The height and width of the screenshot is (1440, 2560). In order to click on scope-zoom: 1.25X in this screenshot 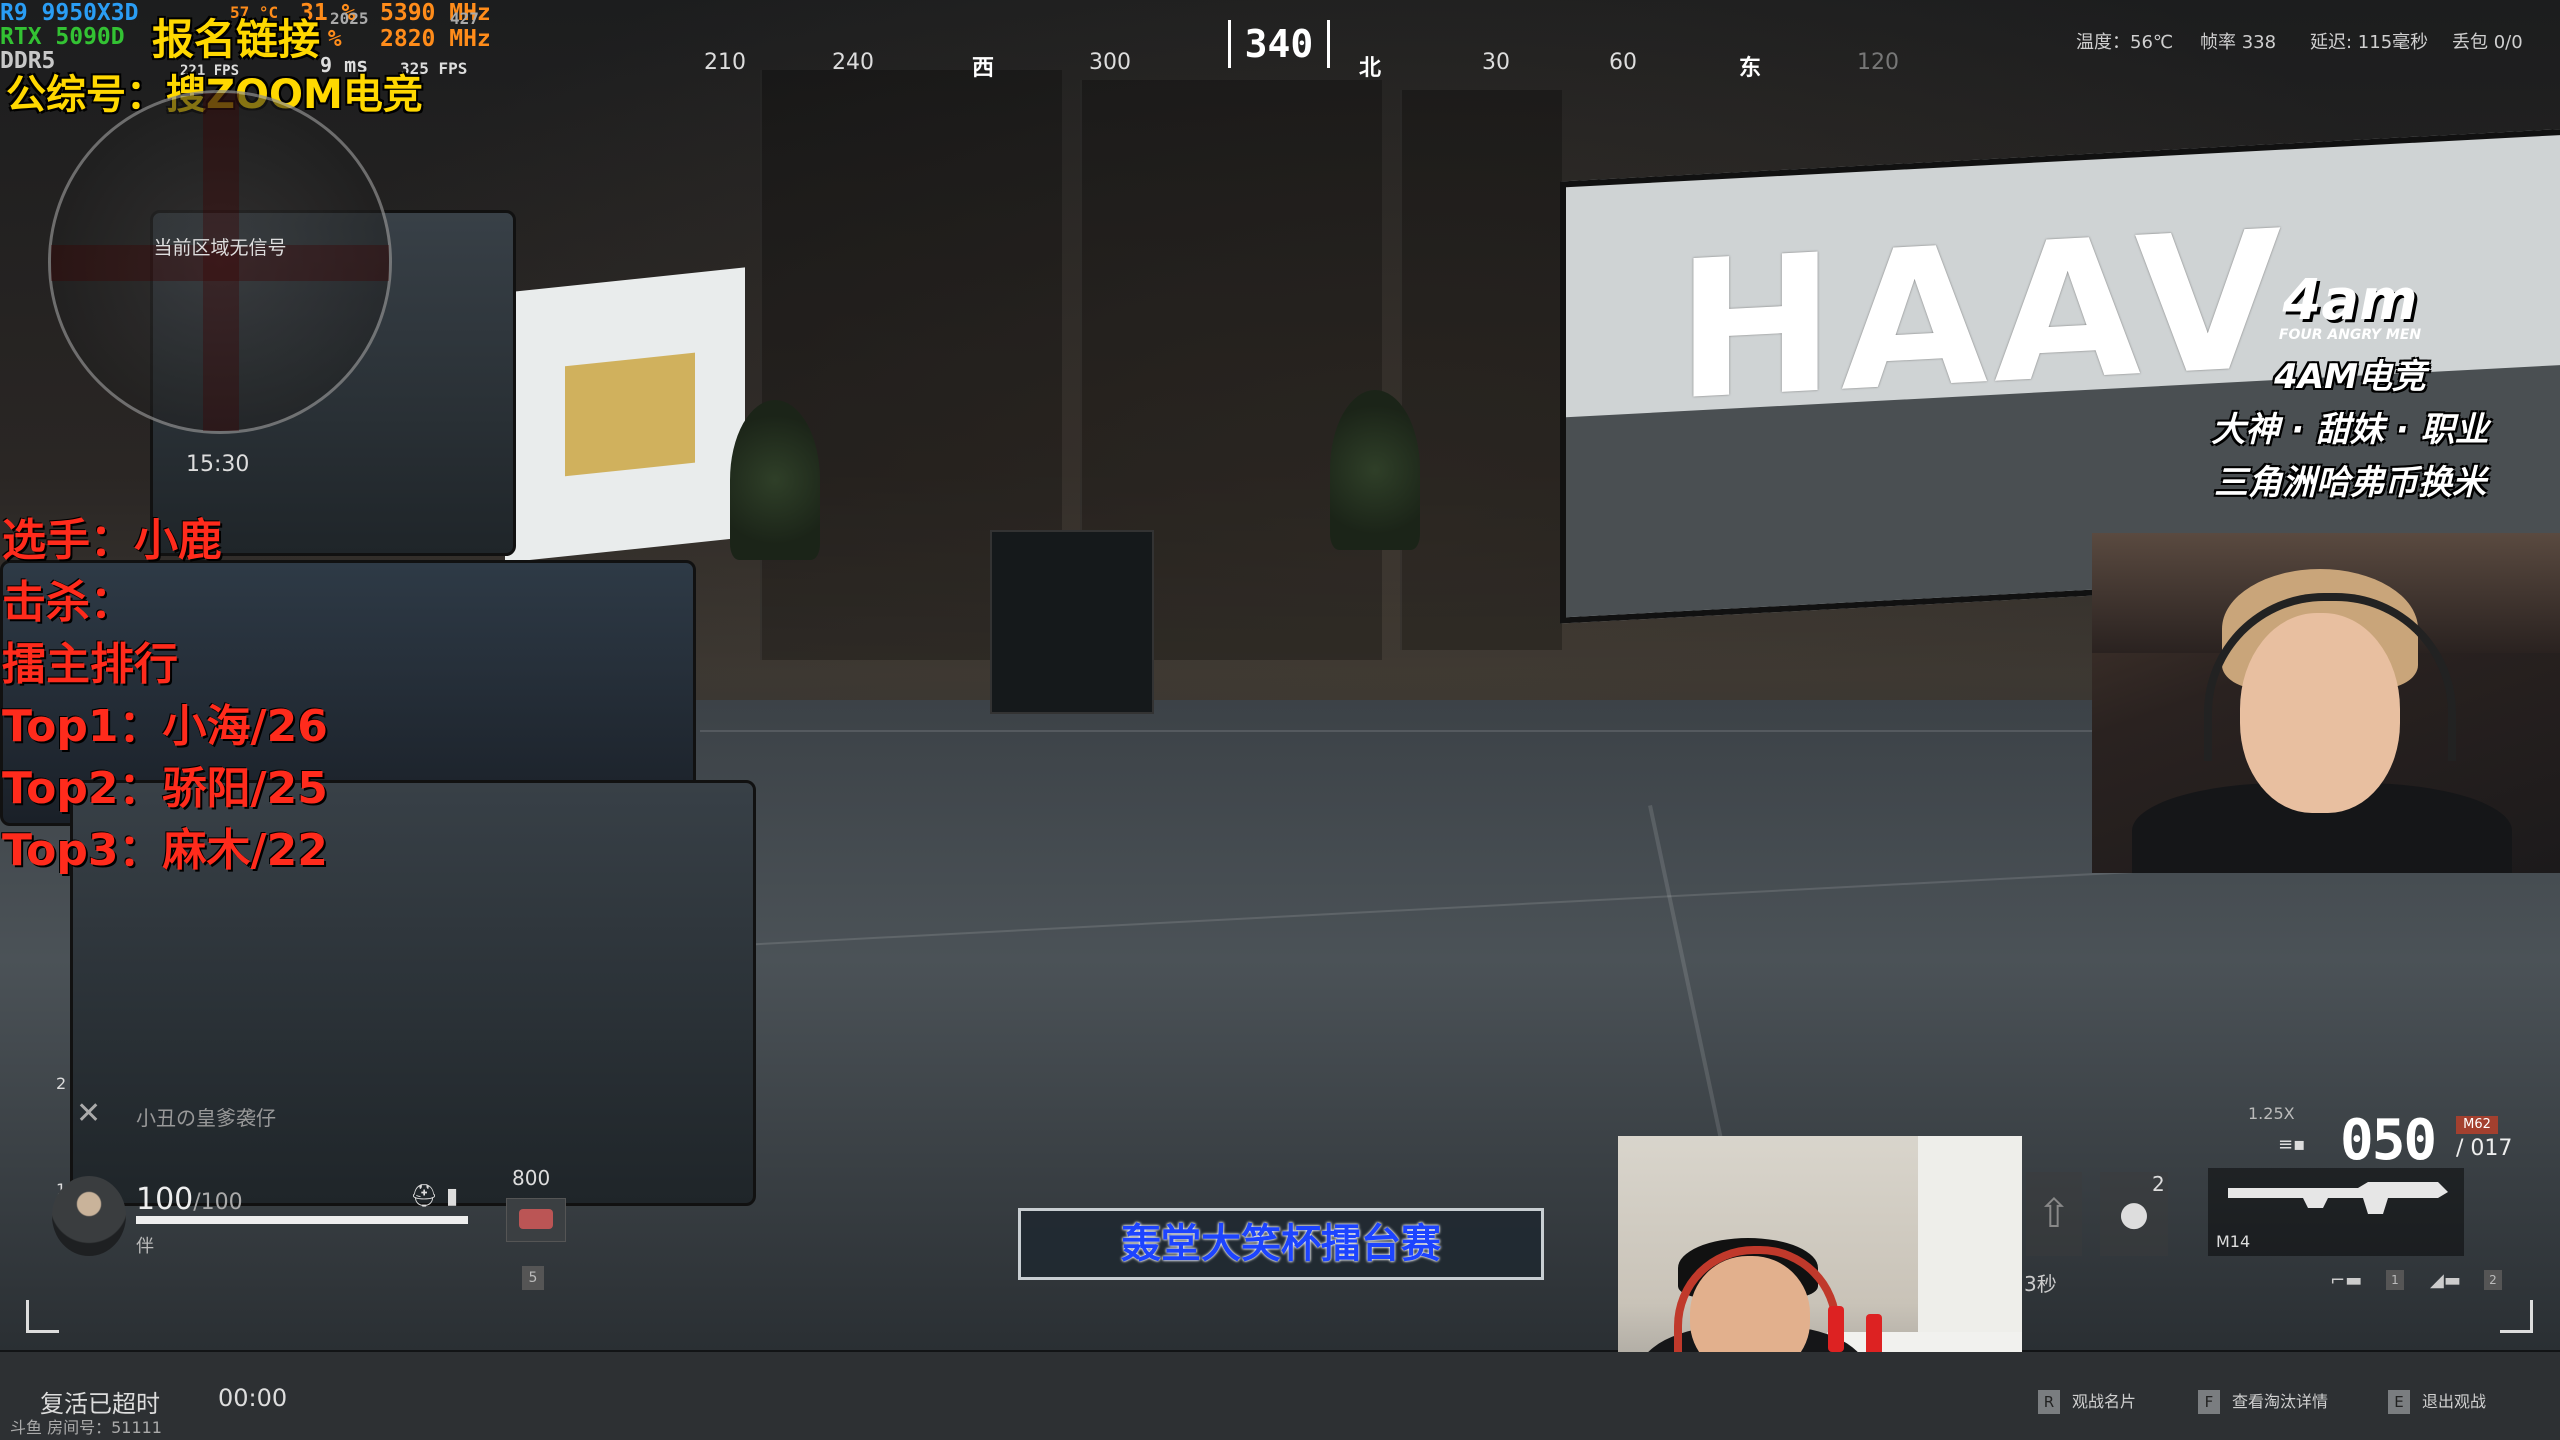, I will do `click(2271, 1113)`.